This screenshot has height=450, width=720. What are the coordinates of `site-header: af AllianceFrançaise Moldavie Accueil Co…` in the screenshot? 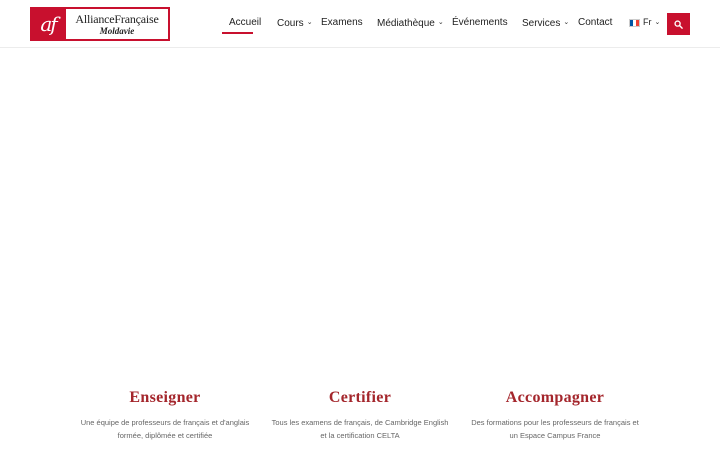 It's located at (360, 24).